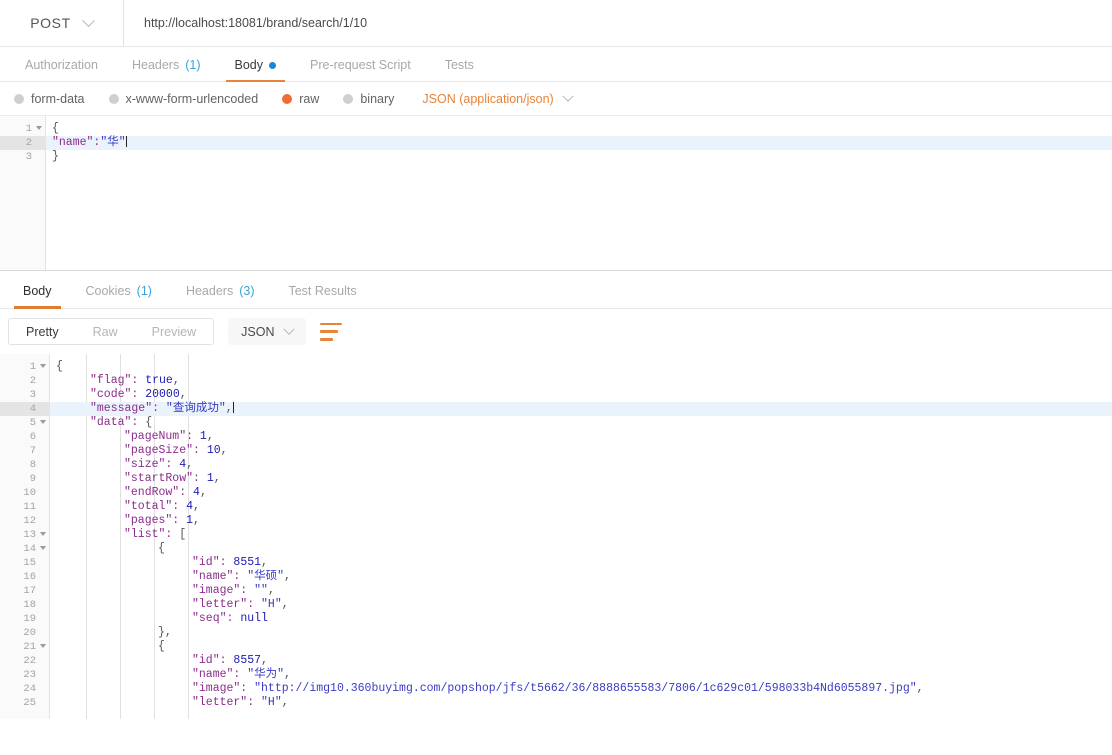 The height and width of the screenshot is (755, 1112). What do you see at coordinates (627, 23) in the screenshot?
I see `request-url-input` at bounding box center [627, 23].